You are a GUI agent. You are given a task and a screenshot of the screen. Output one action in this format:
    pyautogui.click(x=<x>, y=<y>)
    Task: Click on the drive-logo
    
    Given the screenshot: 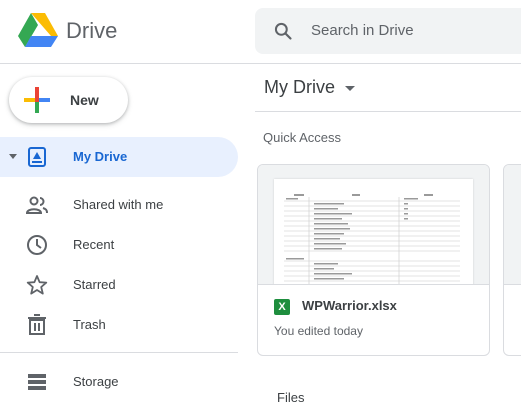 What is the action you would take?
    pyautogui.click(x=38, y=30)
    